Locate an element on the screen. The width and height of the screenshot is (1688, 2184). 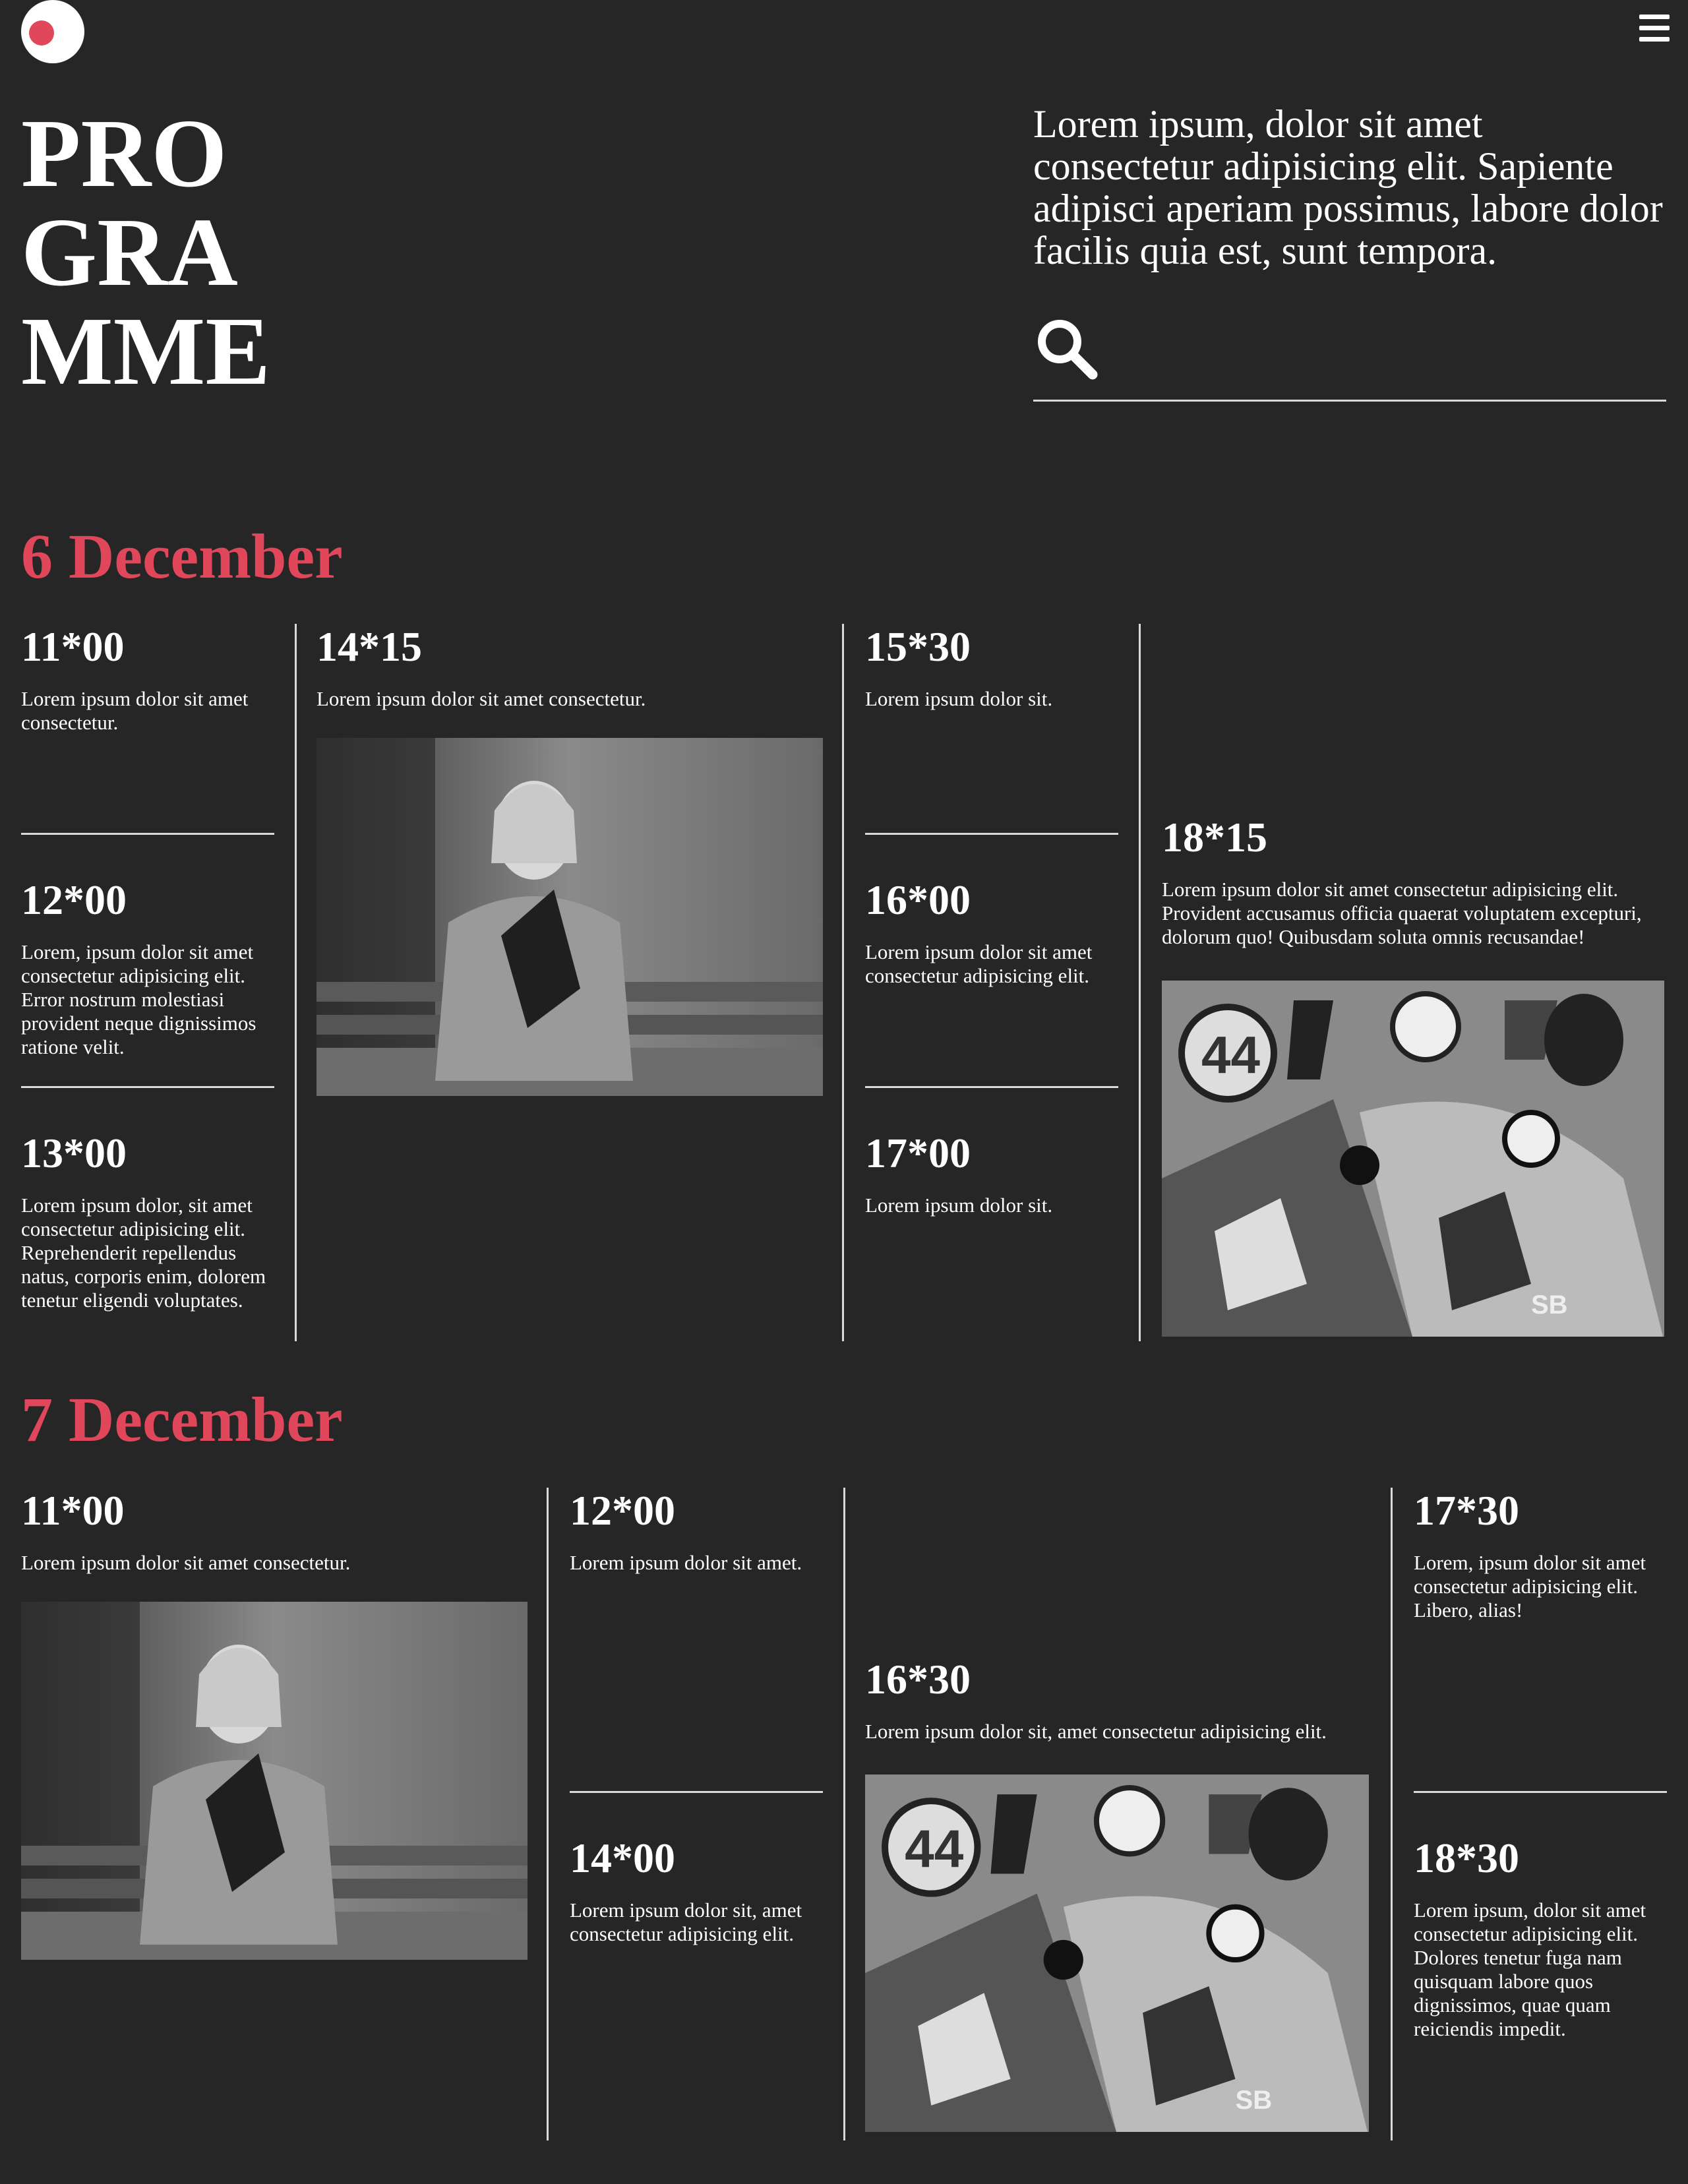
event-time: 18*30 is located at coordinates (1466, 1858).